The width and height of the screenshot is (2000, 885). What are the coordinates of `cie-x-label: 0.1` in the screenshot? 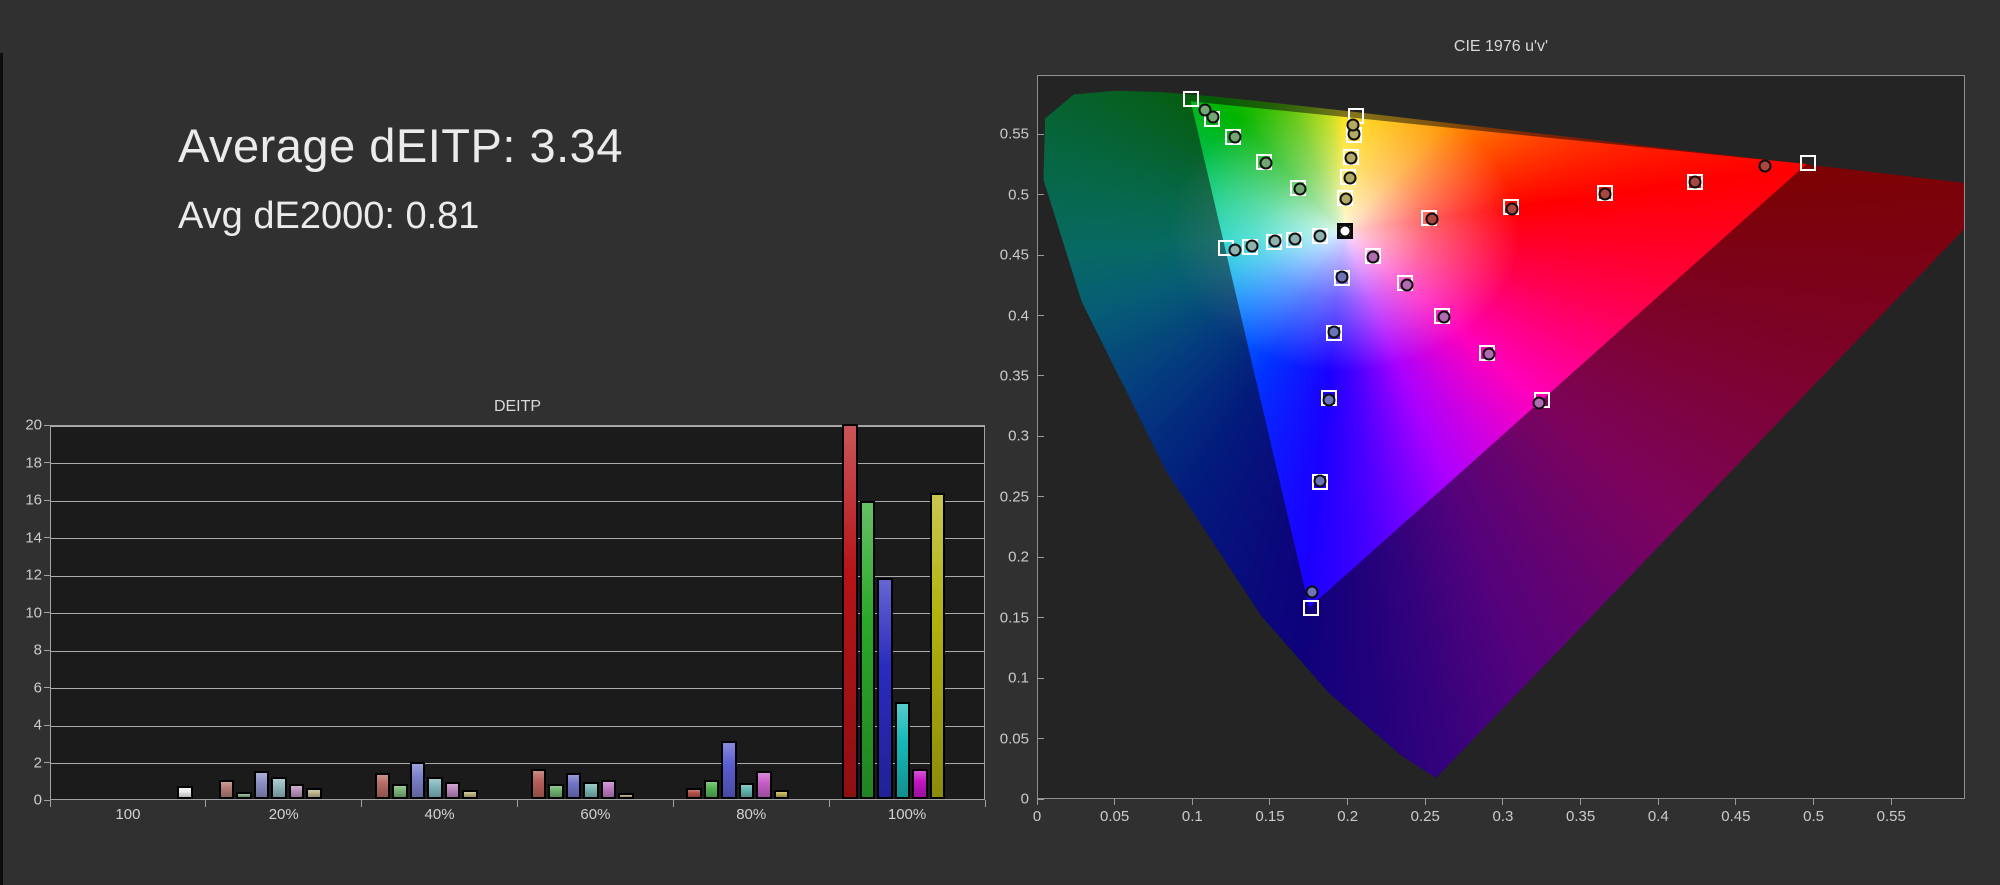 It's located at (1192, 816).